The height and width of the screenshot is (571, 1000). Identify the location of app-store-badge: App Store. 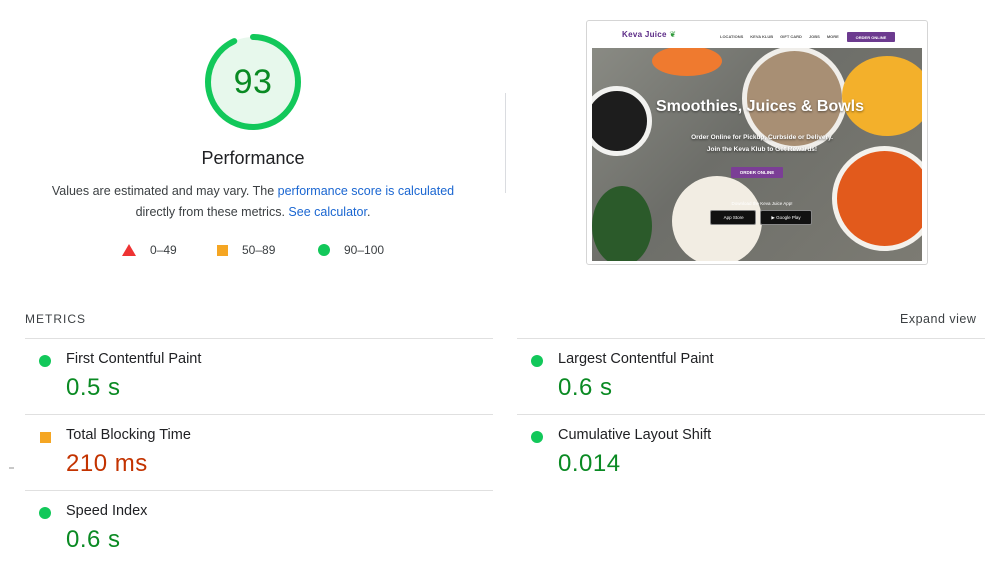
(733, 217).